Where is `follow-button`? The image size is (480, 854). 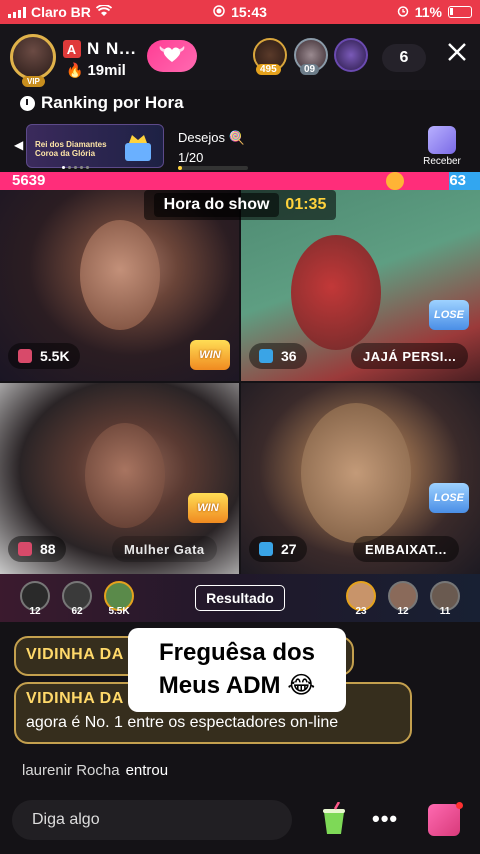 follow-button is located at coordinates (172, 56).